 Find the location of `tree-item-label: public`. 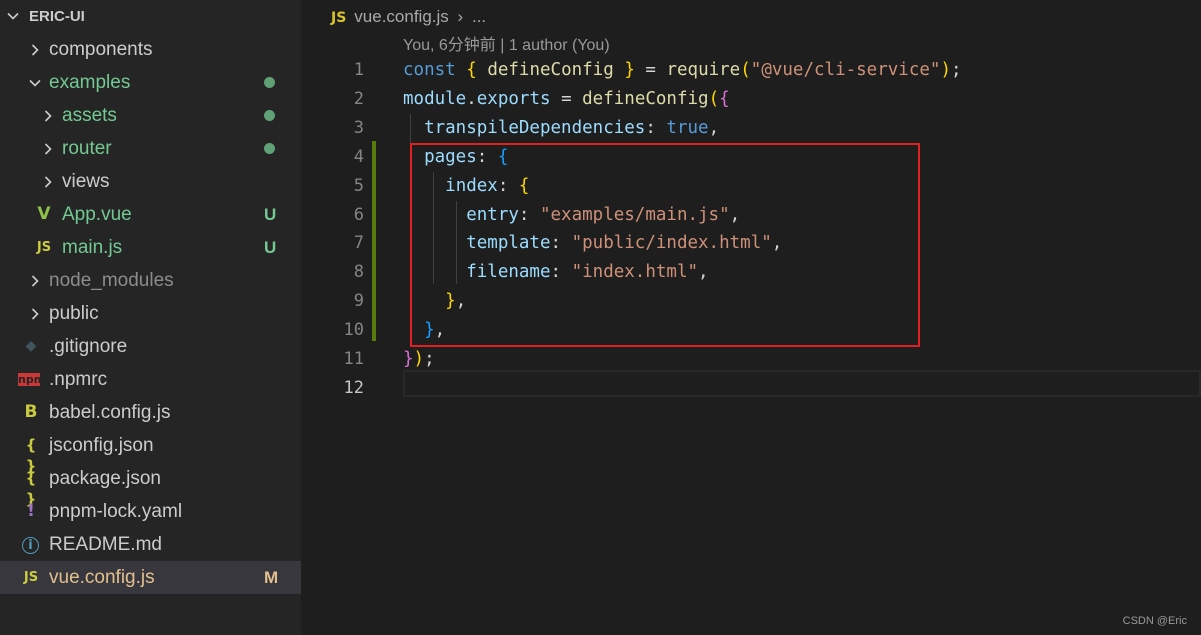

tree-item-label: public is located at coordinates (74, 313).